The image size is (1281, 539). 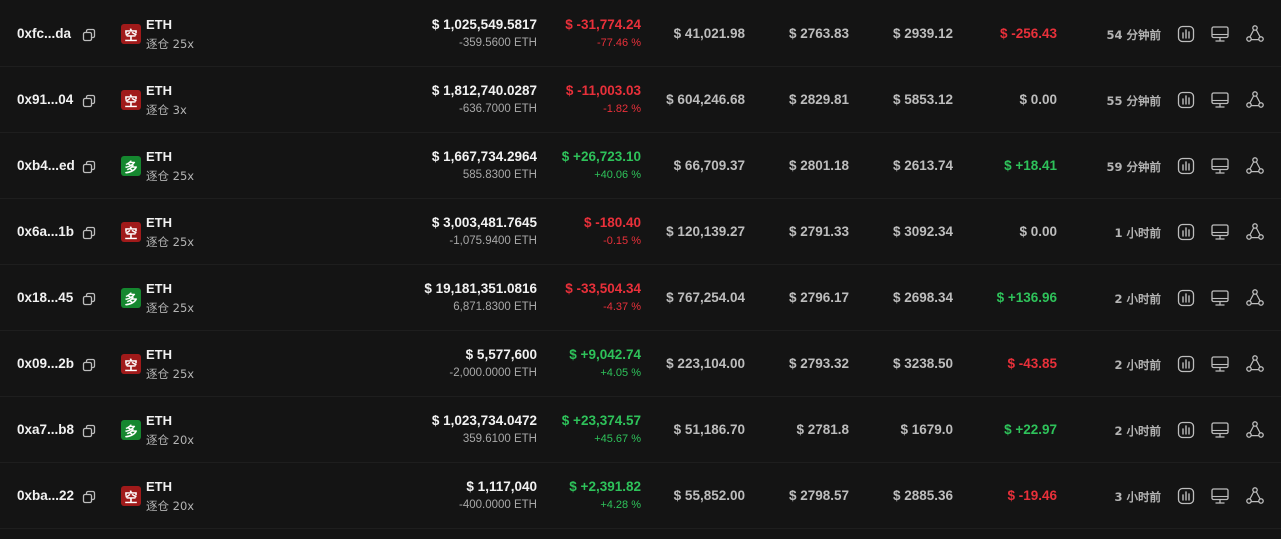 I want to click on wallet-address: 0xfc...da, so click(x=44, y=33).